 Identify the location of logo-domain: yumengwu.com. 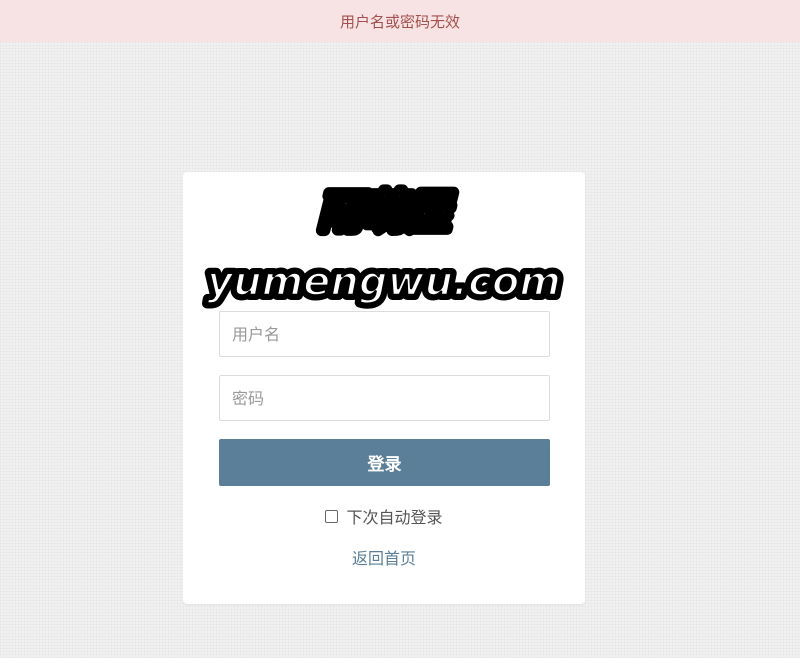
(384, 282).